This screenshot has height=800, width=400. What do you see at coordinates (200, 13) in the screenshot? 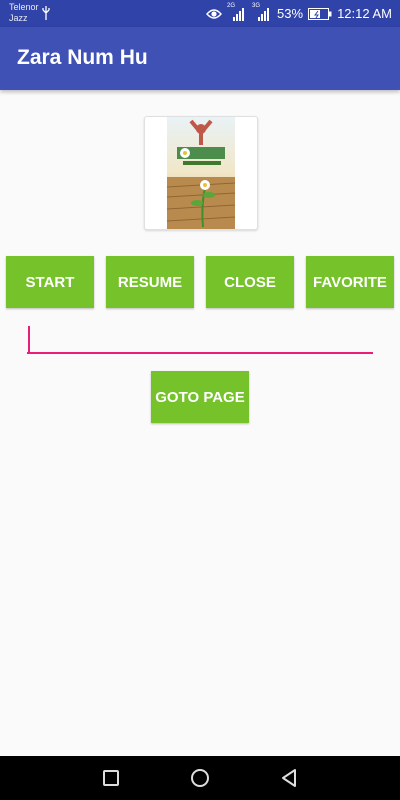
I see `status-bar: Telenor Jazz 2G 3G 53% 12:12 AM` at bounding box center [200, 13].